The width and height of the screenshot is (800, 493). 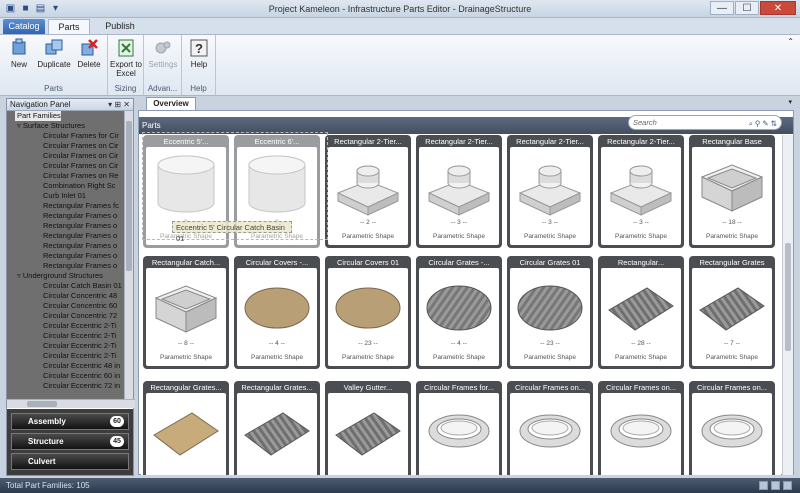 What do you see at coordinates (732, 191) in the screenshot?
I see `part-card: Rectangular Base -- 18 -- Parametric Shape` at bounding box center [732, 191].